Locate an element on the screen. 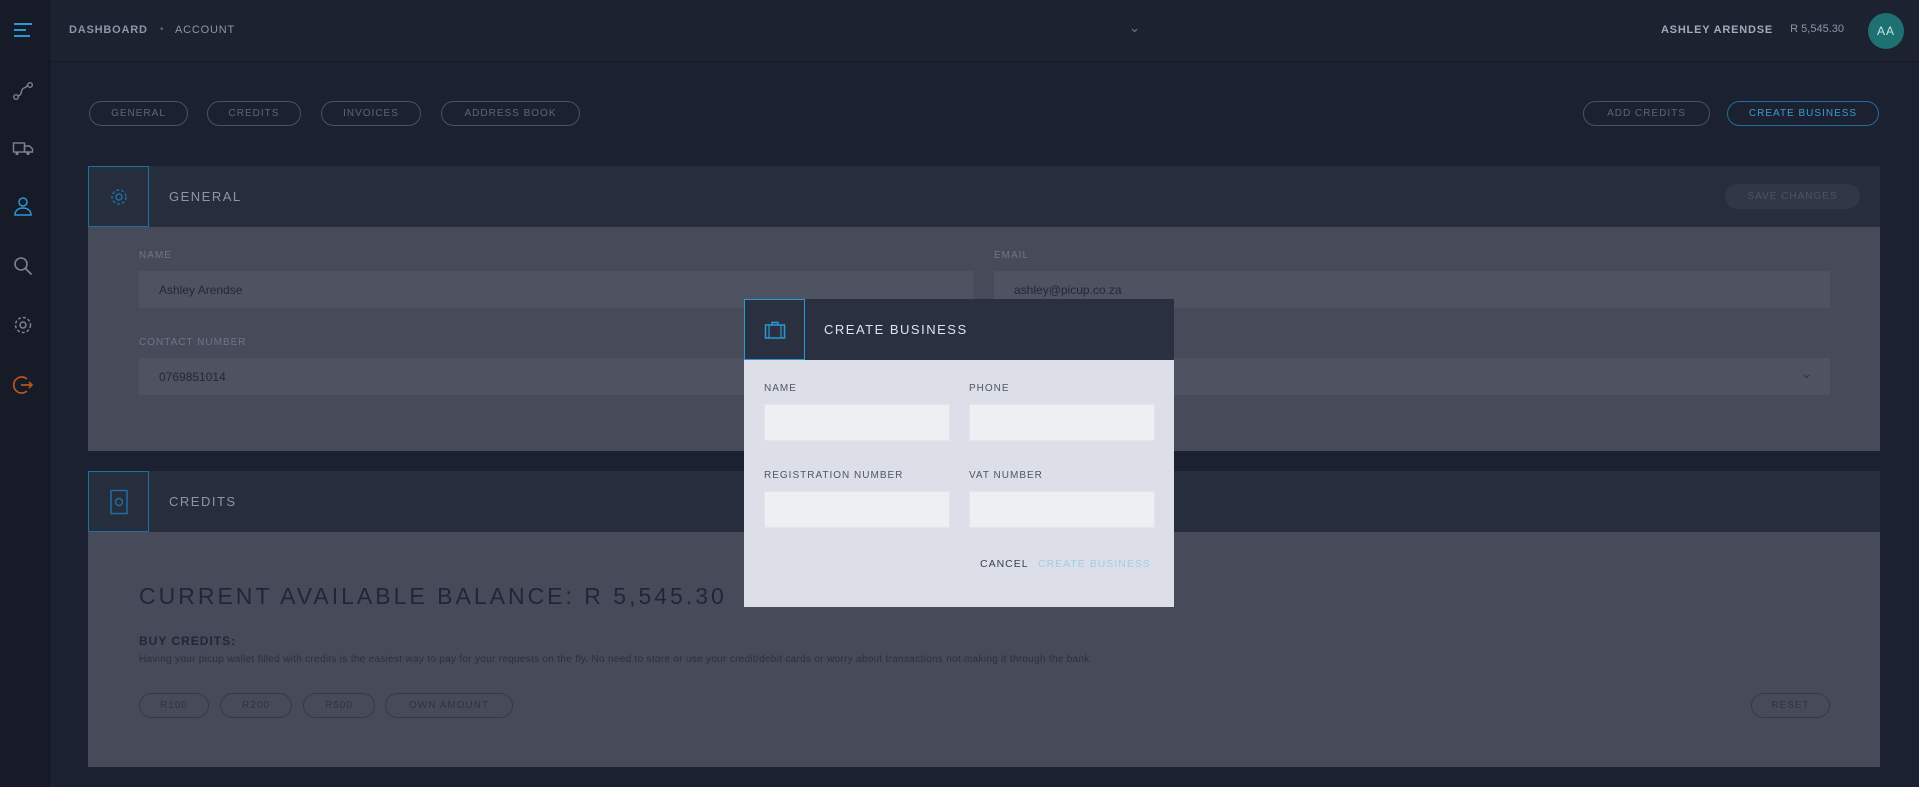 The image size is (1919, 787). sidebar is located at coordinates (25, 393).